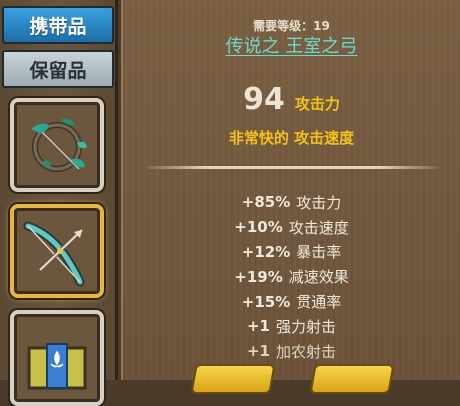  I want to click on stat-label: 强力射击, so click(306, 326).